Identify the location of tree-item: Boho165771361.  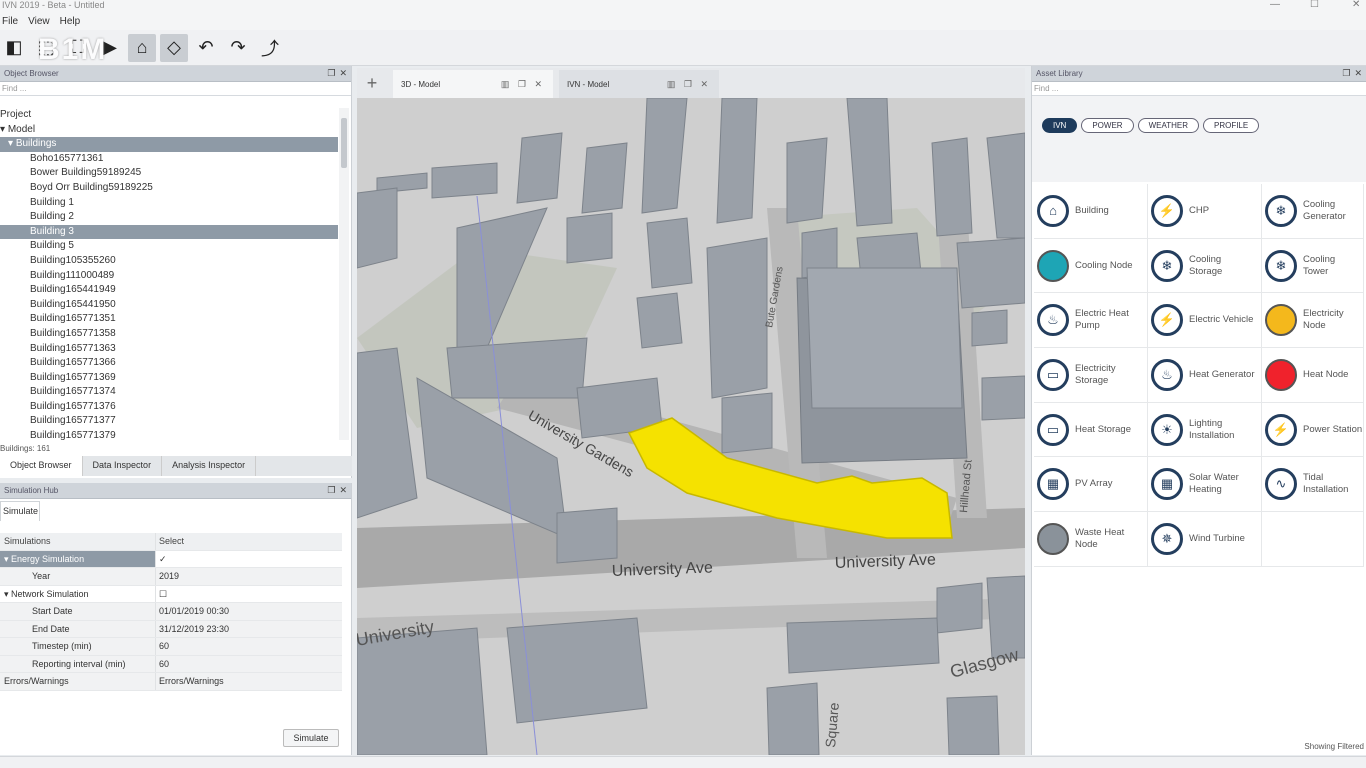
(169, 159).